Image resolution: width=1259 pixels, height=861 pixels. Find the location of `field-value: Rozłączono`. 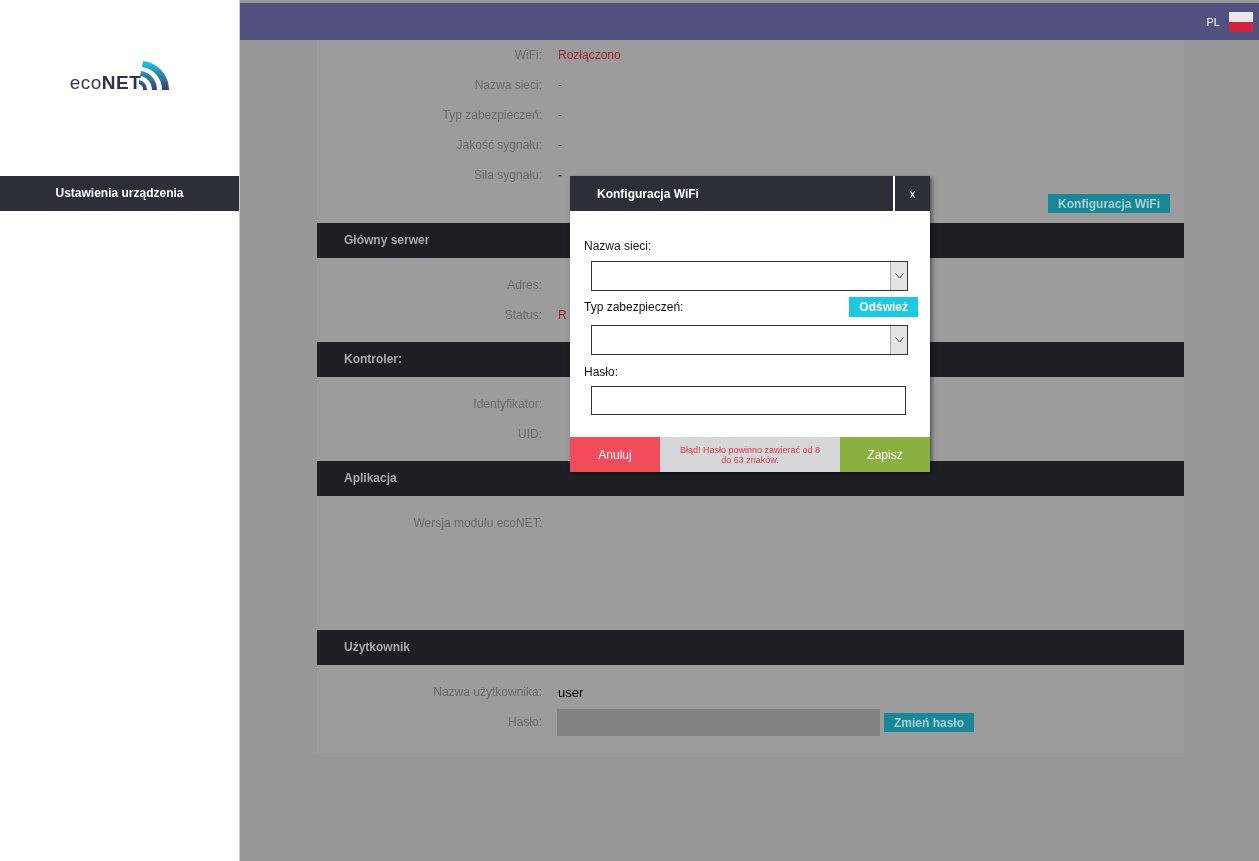

field-value: Rozłączono is located at coordinates (589, 55).